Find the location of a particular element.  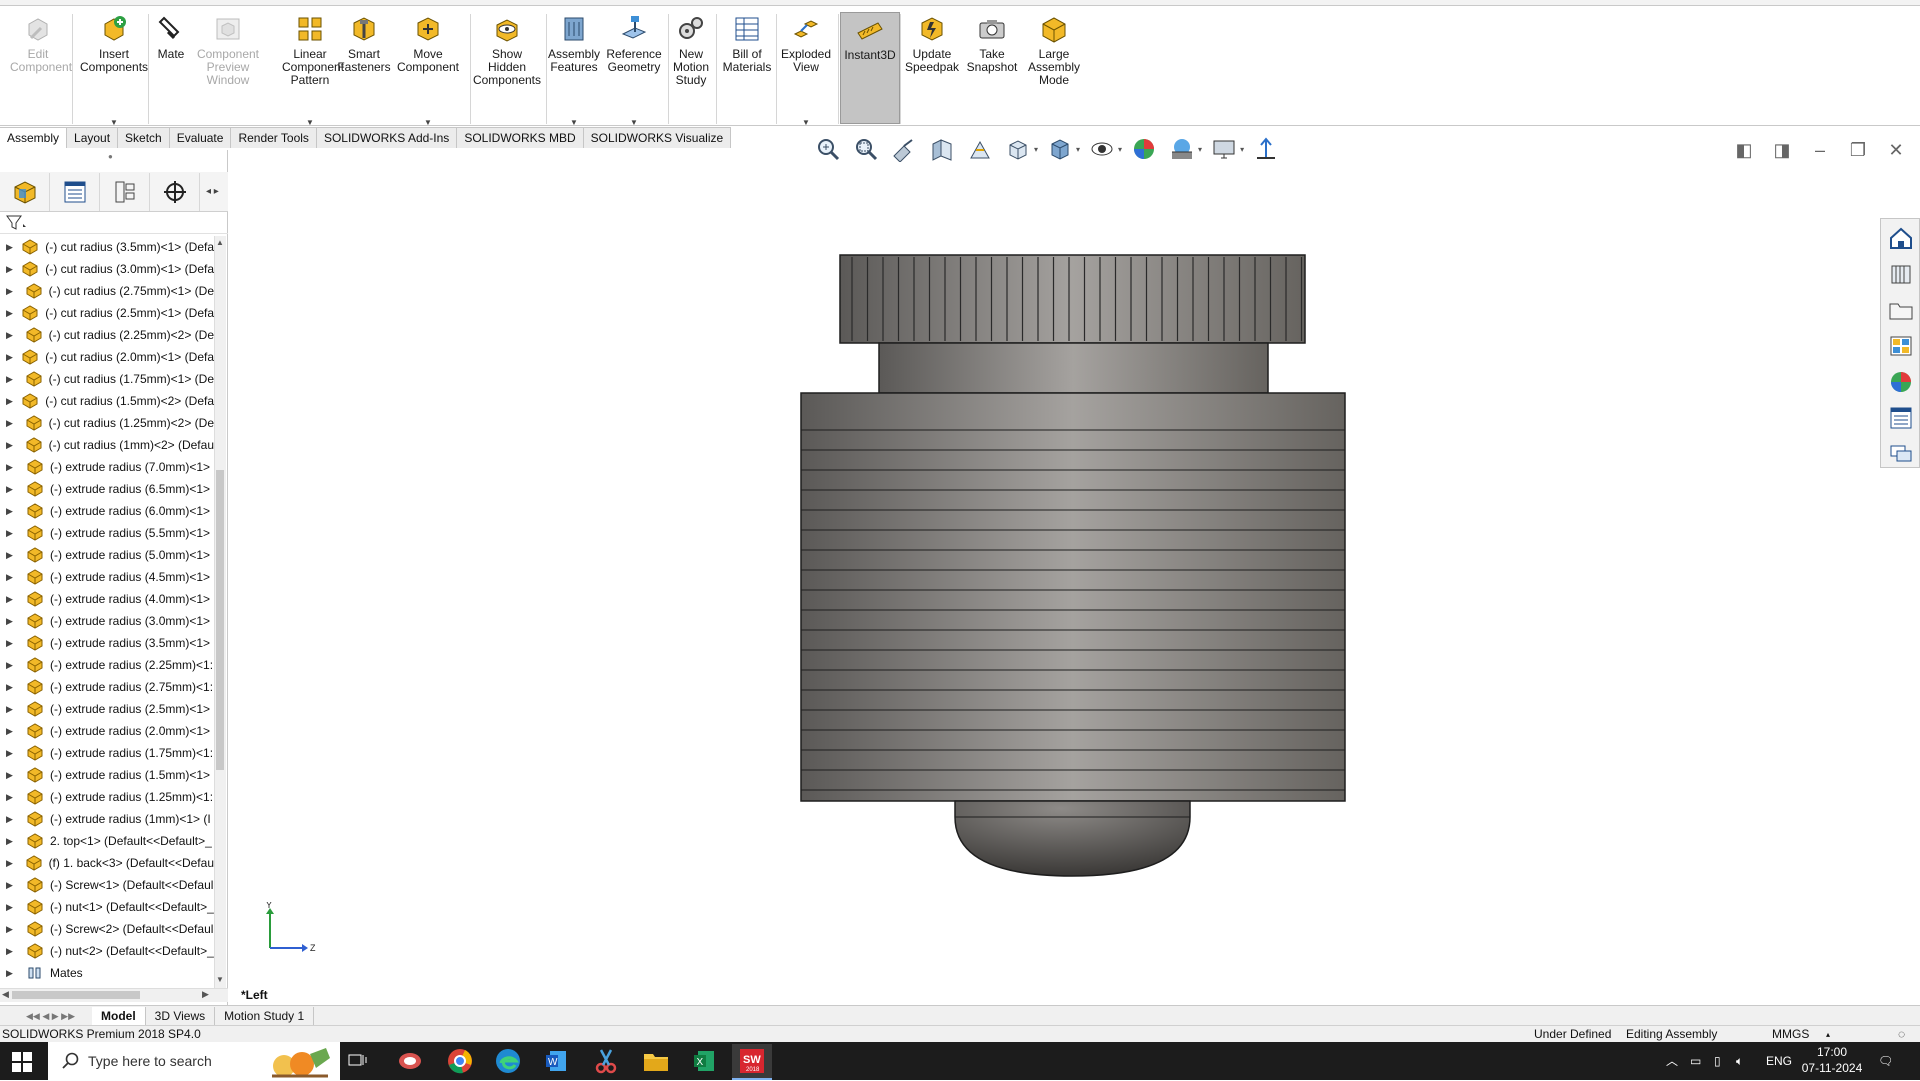

tree-item: ▶ (-) extrude radius (4.0mm)<1> is located at coordinates (107, 599).